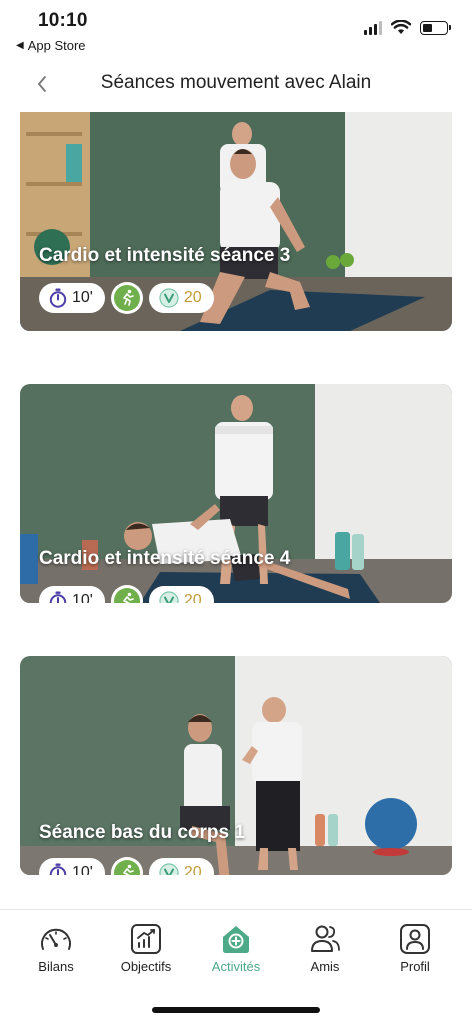  Describe the element at coordinates (401, 27) in the screenshot. I see `wifi-icon` at that location.